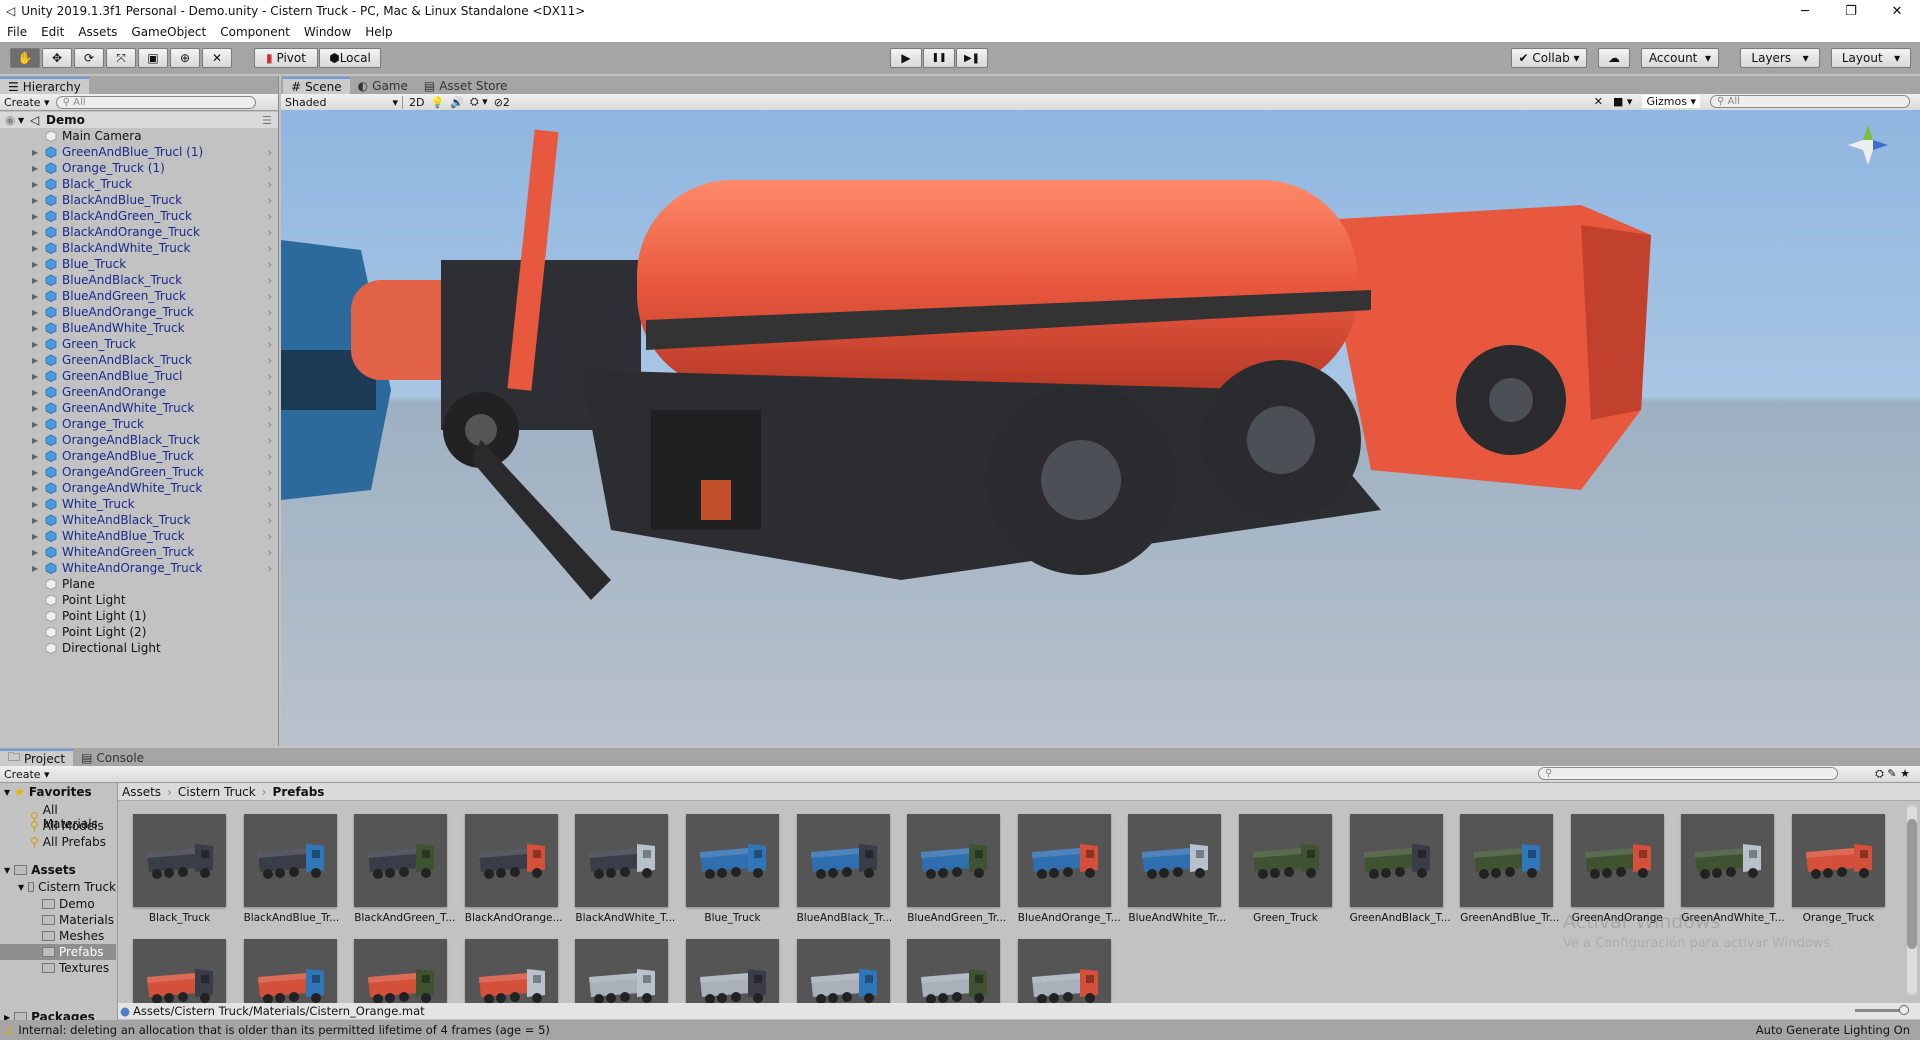  I want to click on hierarchy-create-button: Create ▾, so click(27, 102).